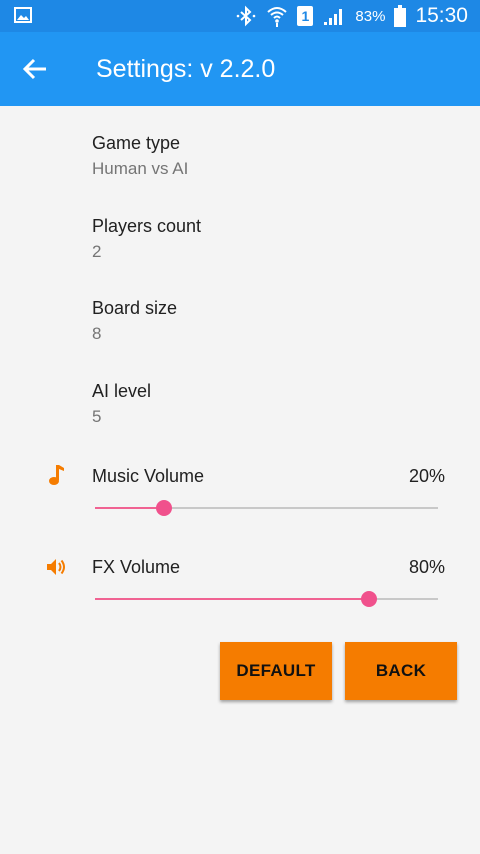 This screenshot has height=854, width=480. I want to click on fx-volume-label: FX Volume, so click(136, 567).